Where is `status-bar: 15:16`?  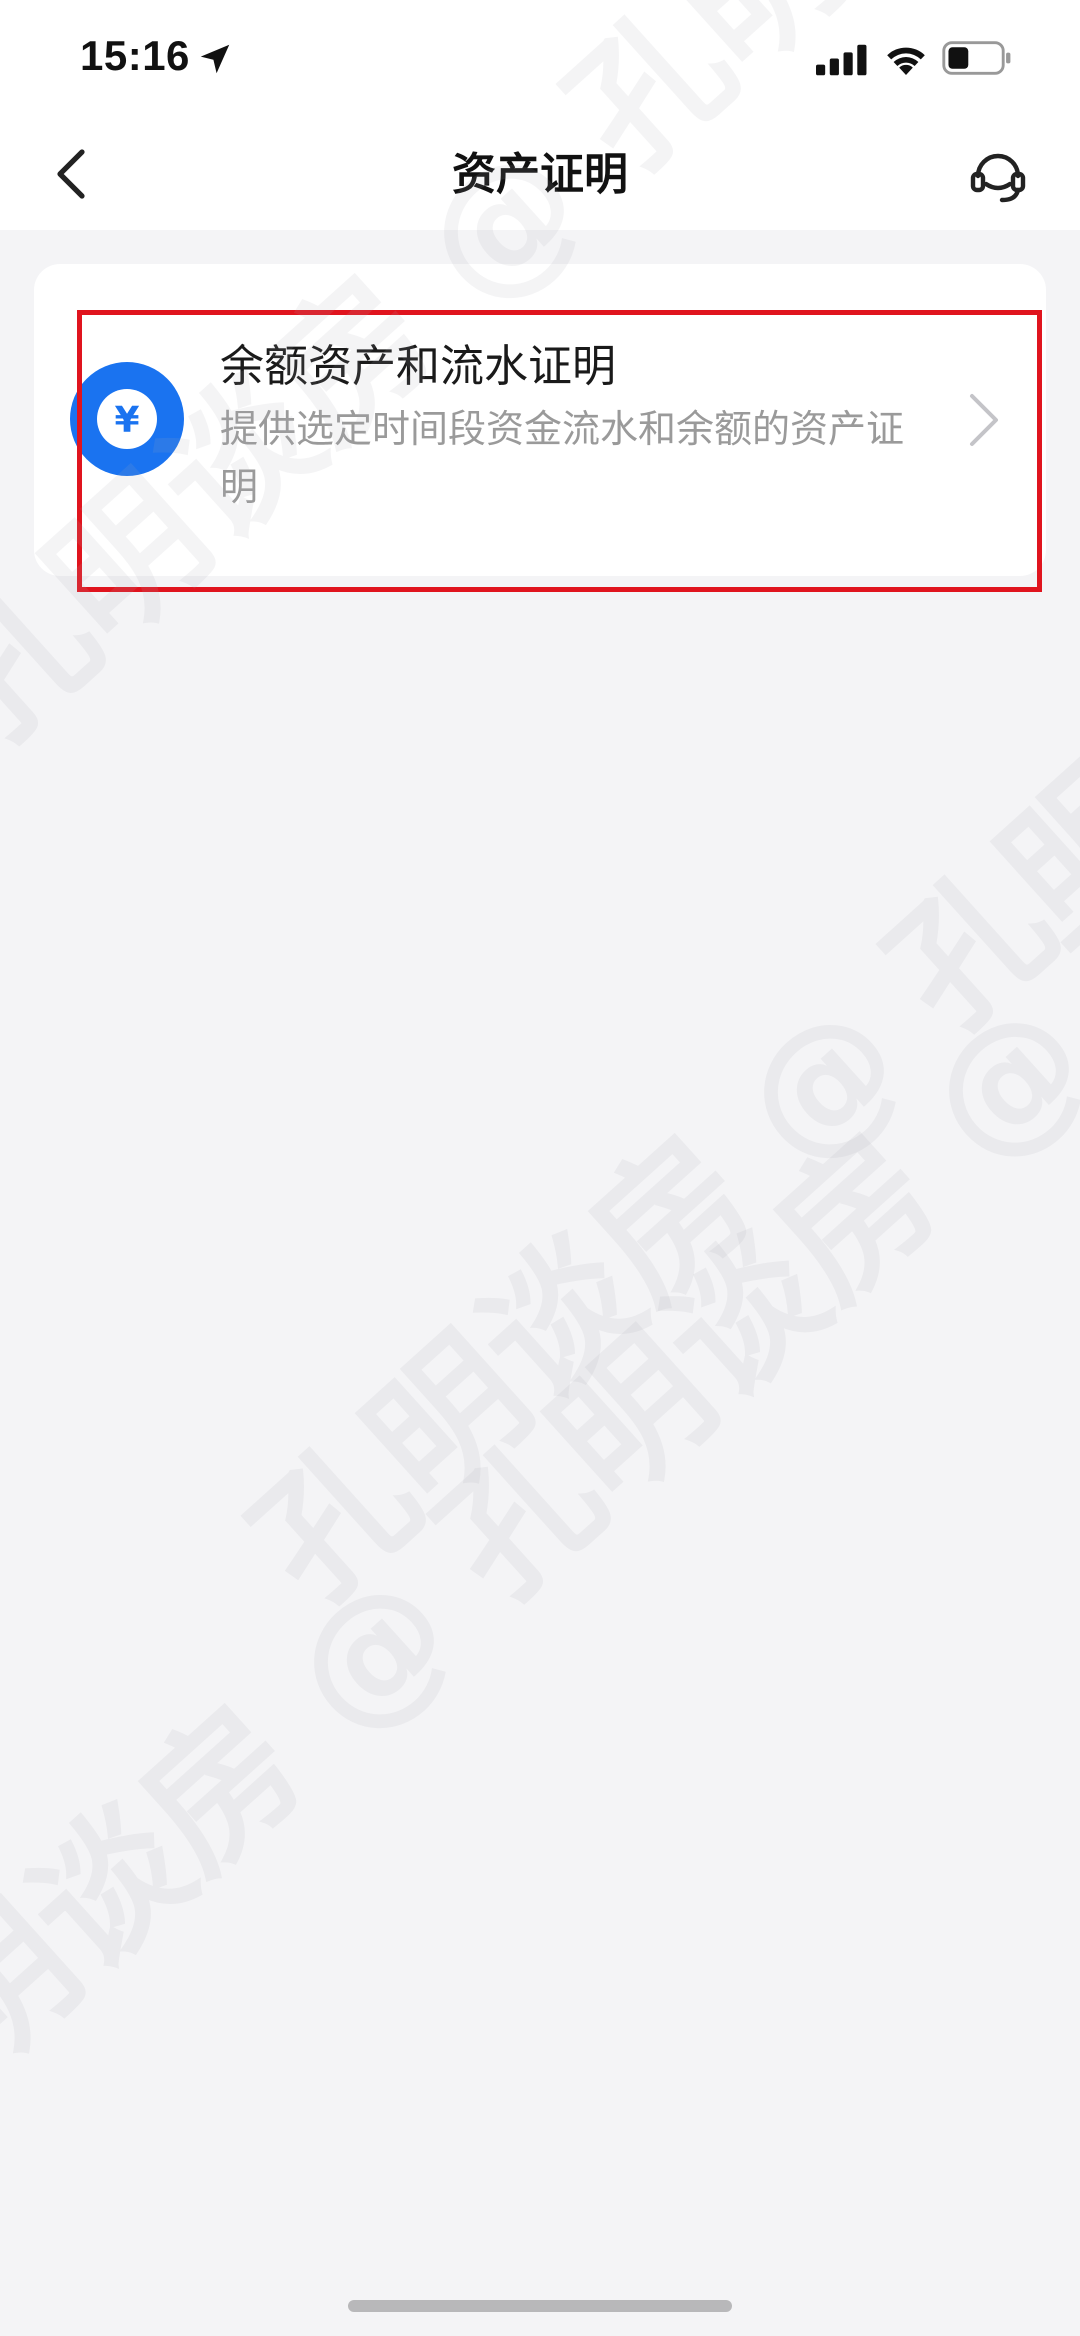
status-bar: 15:16 is located at coordinates (540, 60).